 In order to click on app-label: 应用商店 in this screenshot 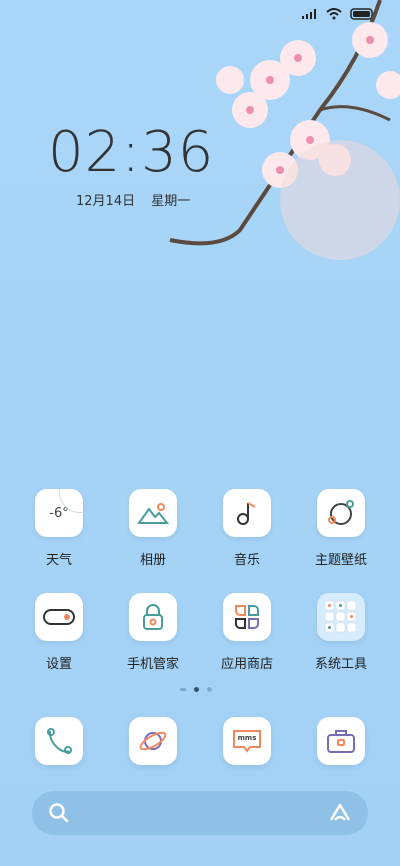, I will do `click(246, 664)`.